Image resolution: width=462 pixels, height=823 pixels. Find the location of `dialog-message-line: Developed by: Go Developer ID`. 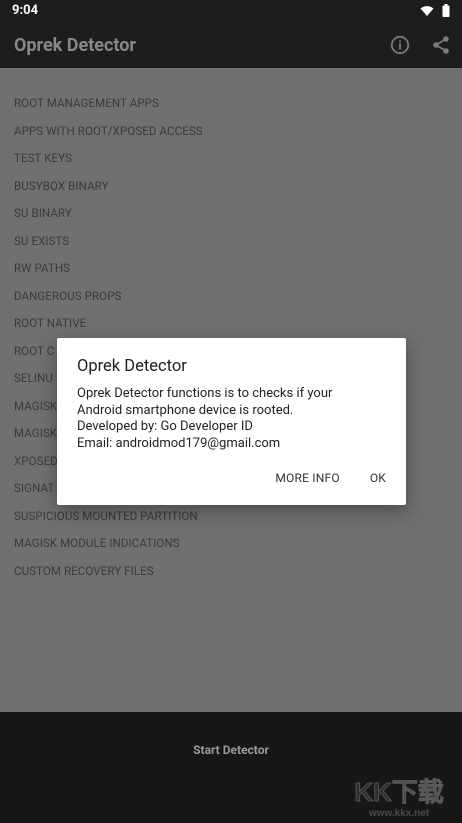

dialog-message-line: Developed by: Go Developer ID is located at coordinates (165, 426).